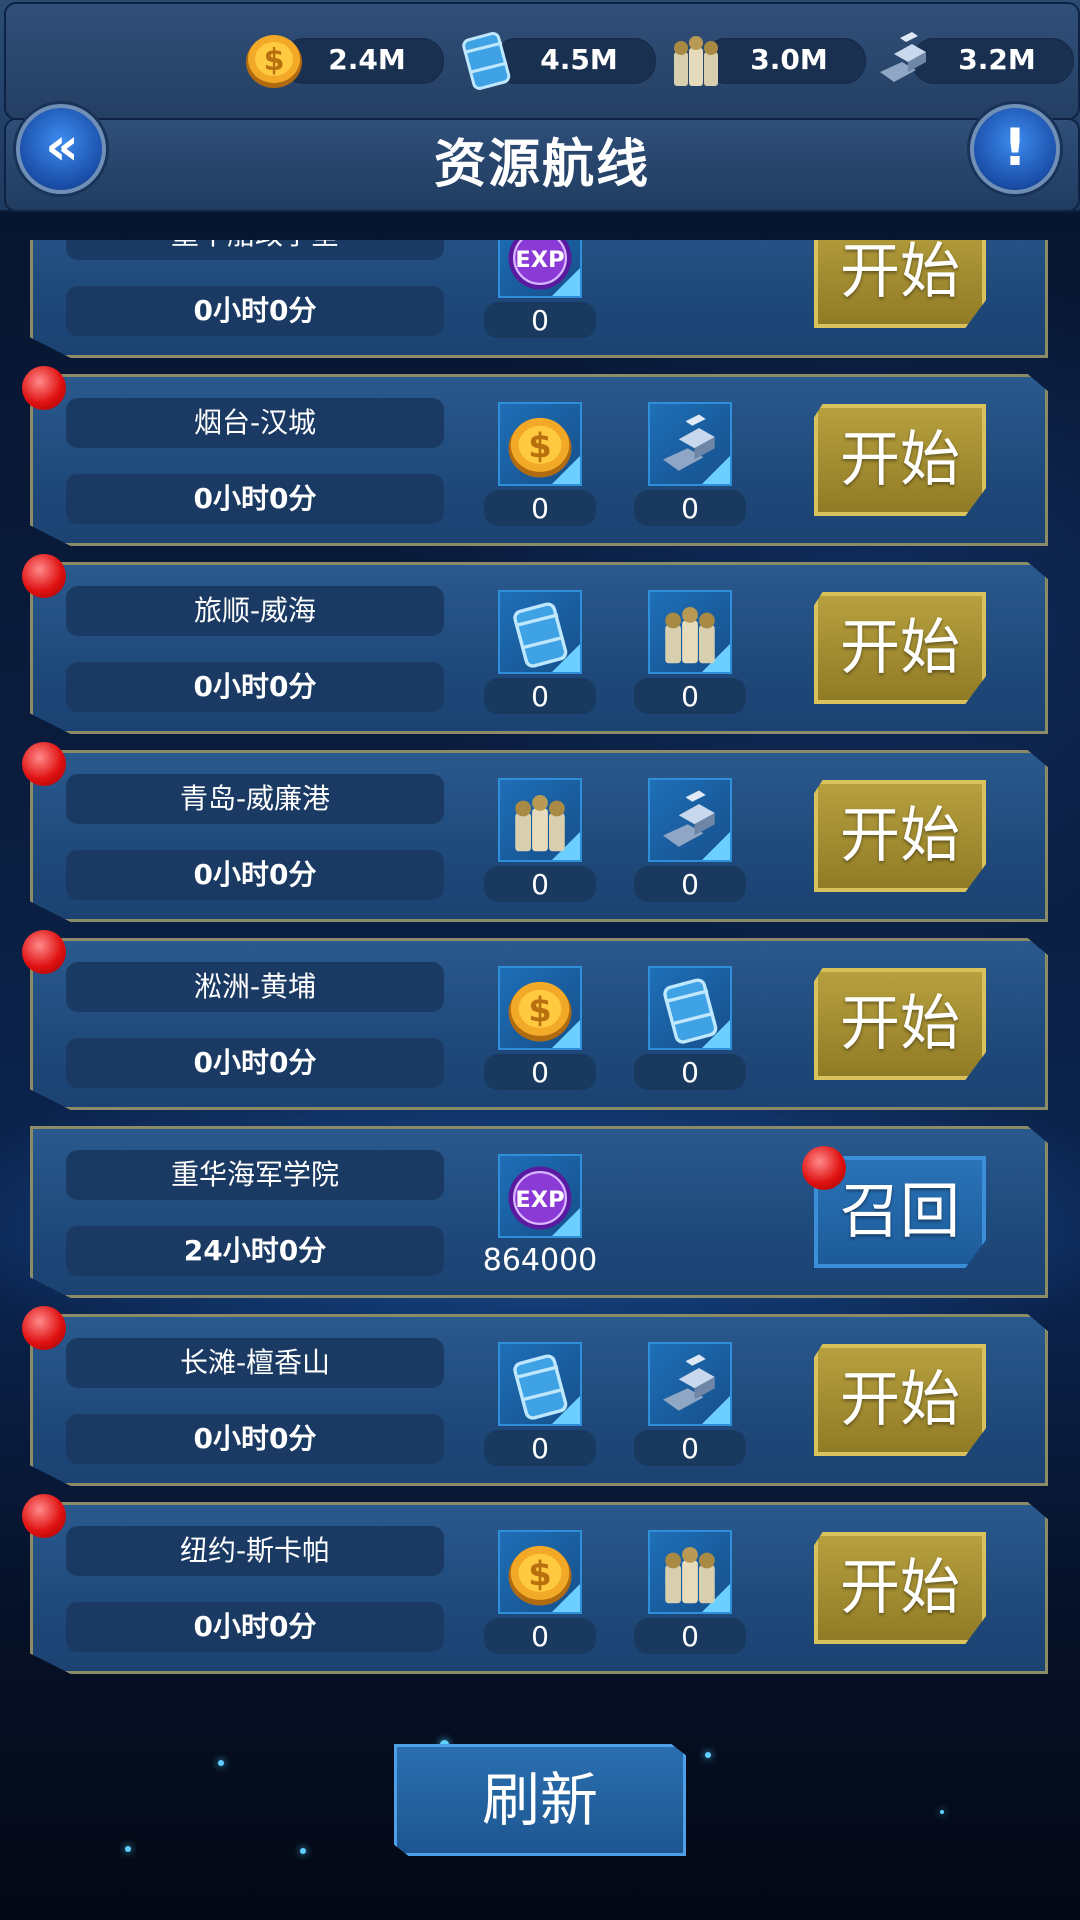  I want to click on route-row: 长滩-檀香山 0小时0分 0 0 开始, so click(539, 1400).